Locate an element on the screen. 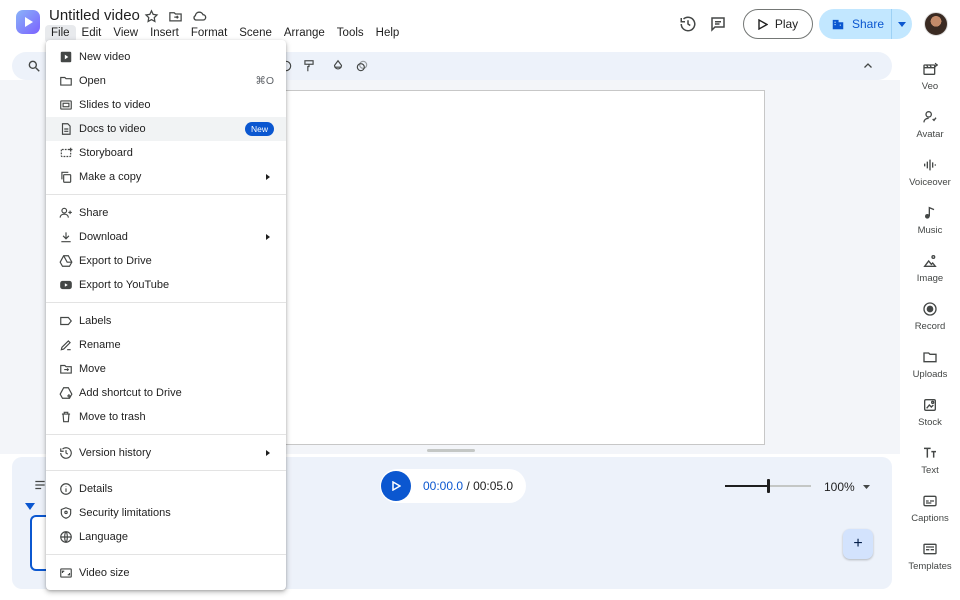 The height and width of the screenshot is (600, 960). timeline-resize-handle is located at coordinates (451, 450).